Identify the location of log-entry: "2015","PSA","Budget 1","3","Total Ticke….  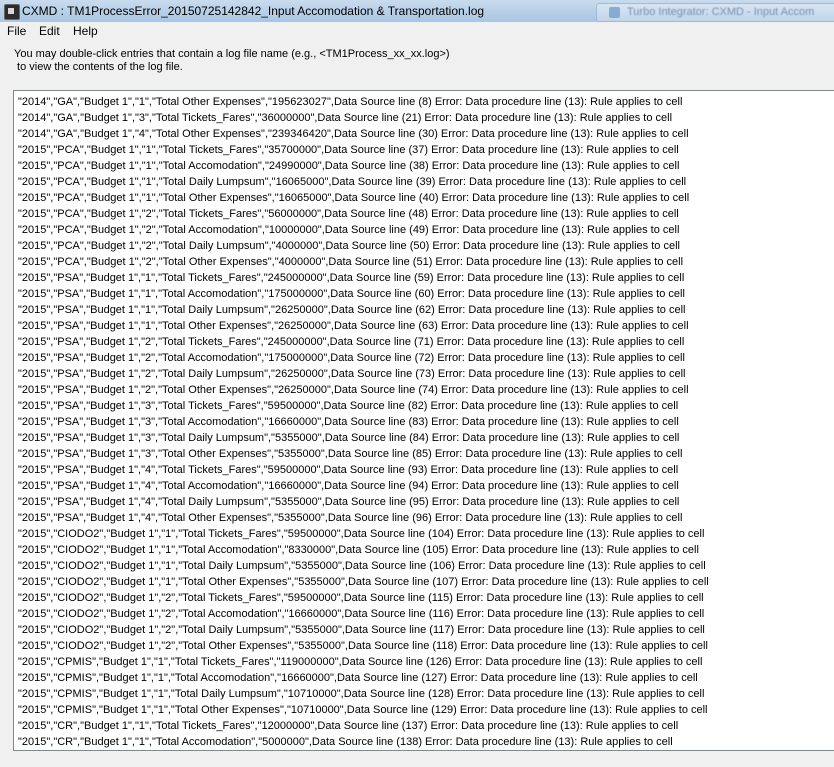
(363, 406).